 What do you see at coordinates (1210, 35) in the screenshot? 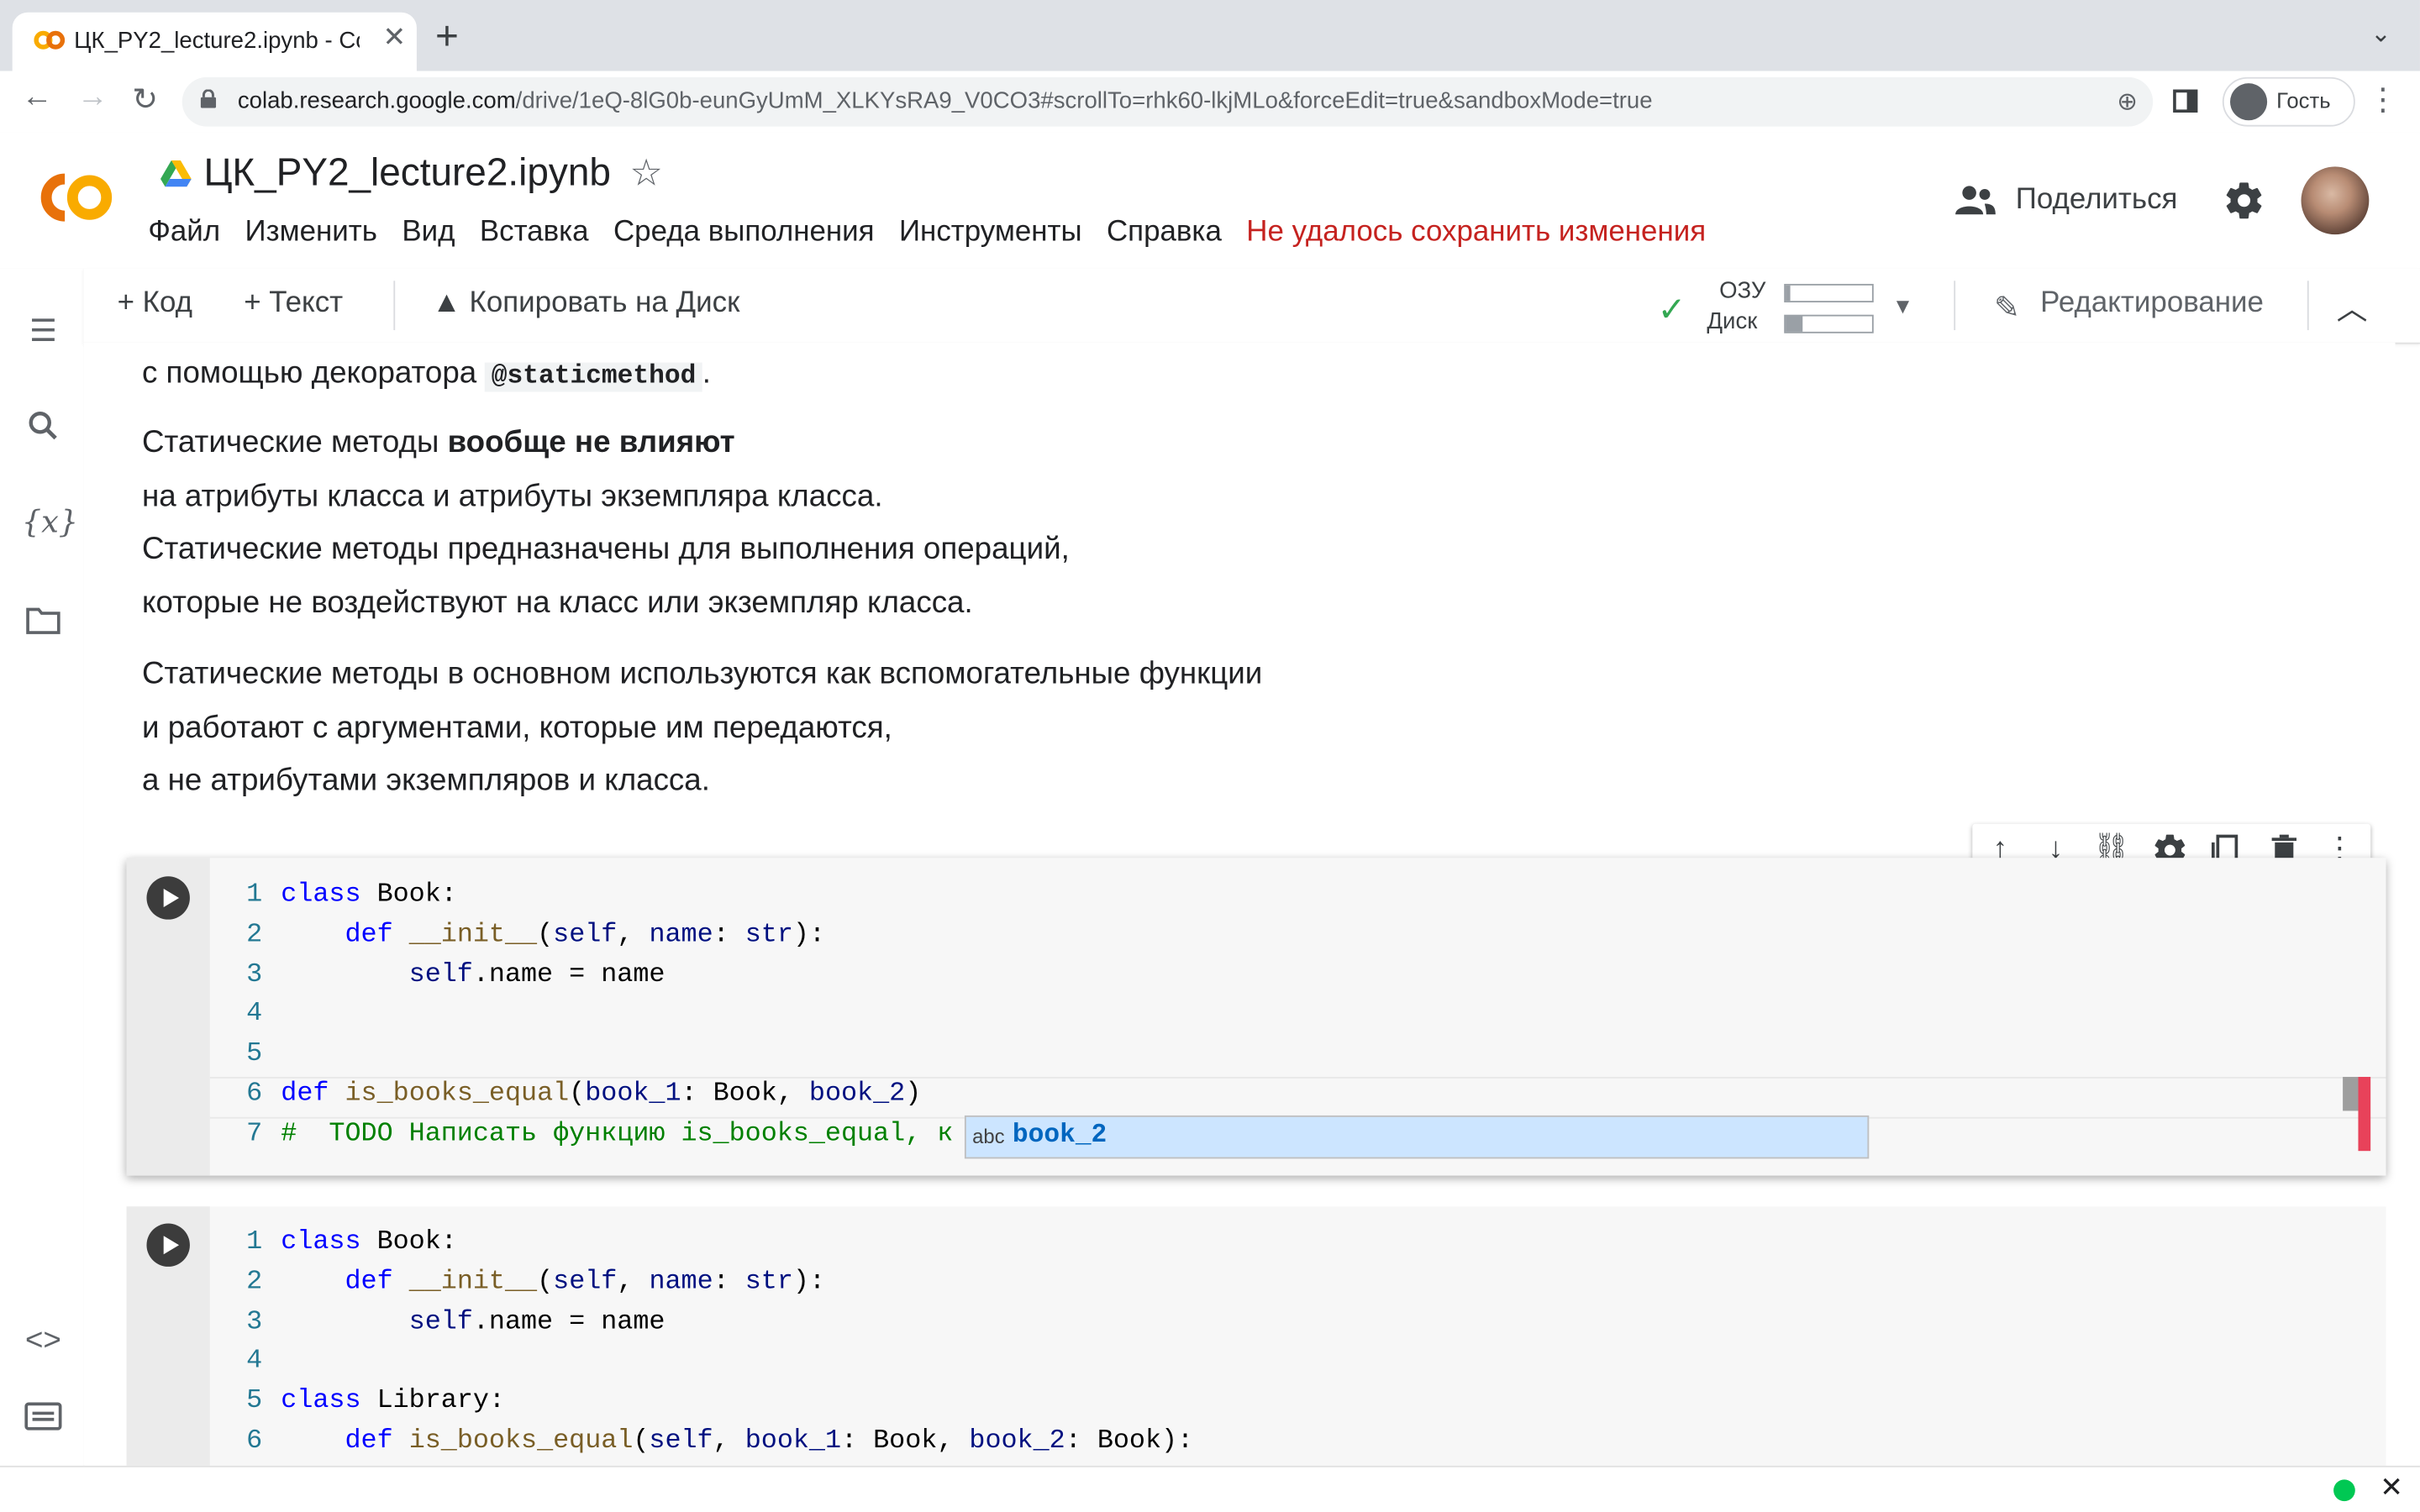
I see `browser-tab-strip: ЦК_PY2_lecture2.ipynb - Colab ✕ + ⌄` at bounding box center [1210, 35].